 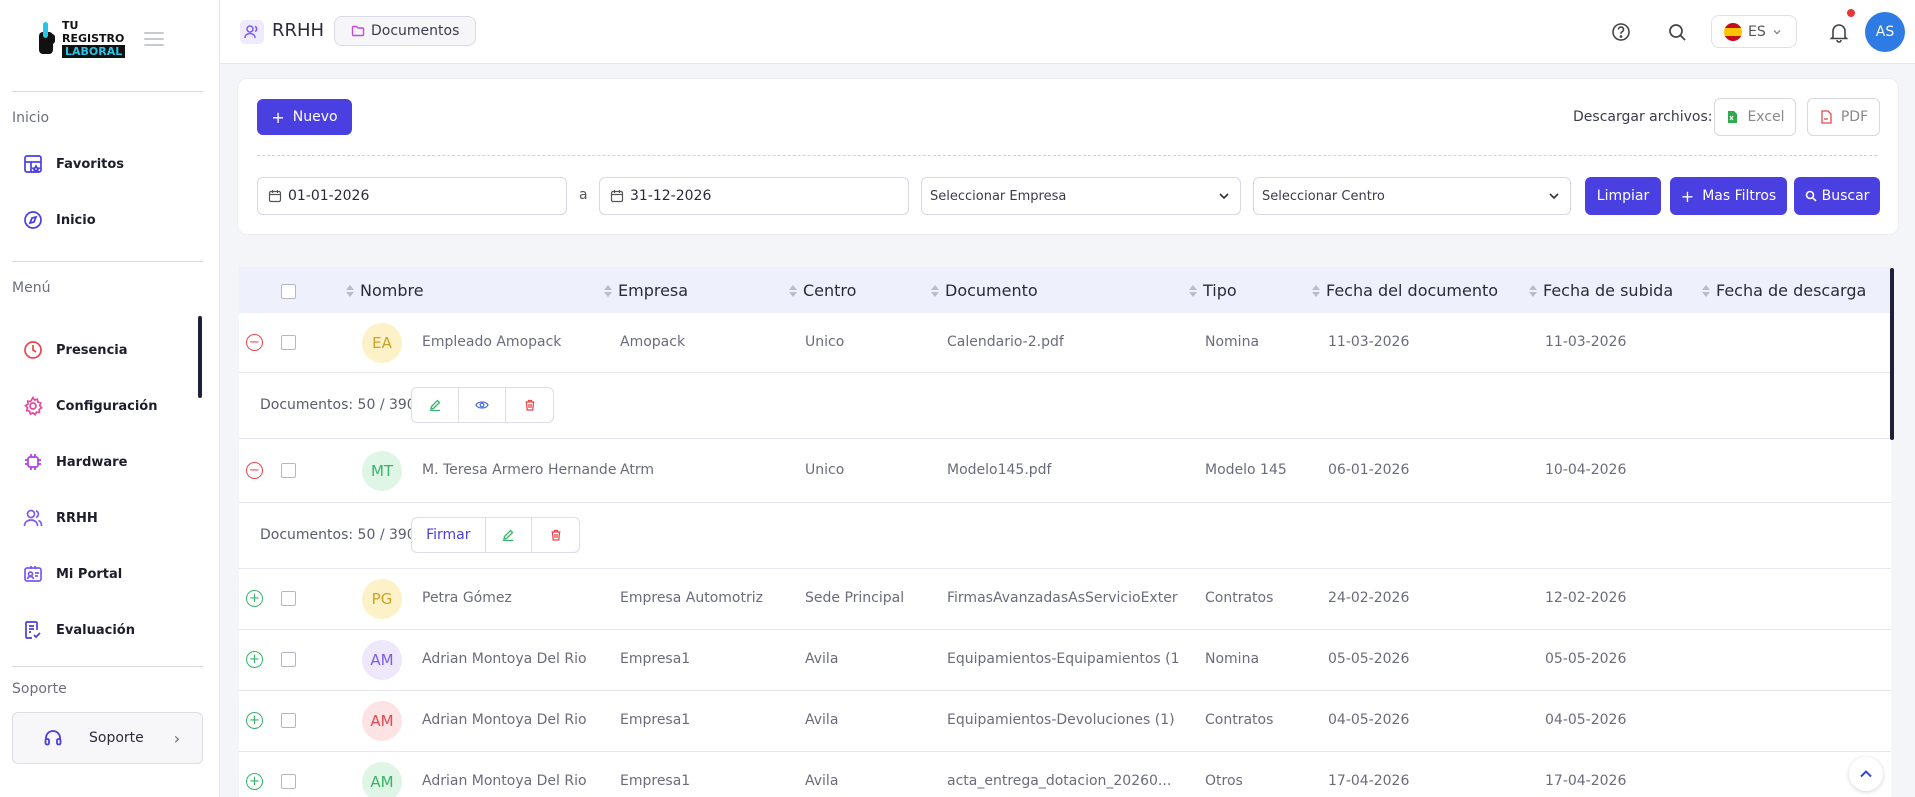 I want to click on clock-icon, so click(x=33, y=350).